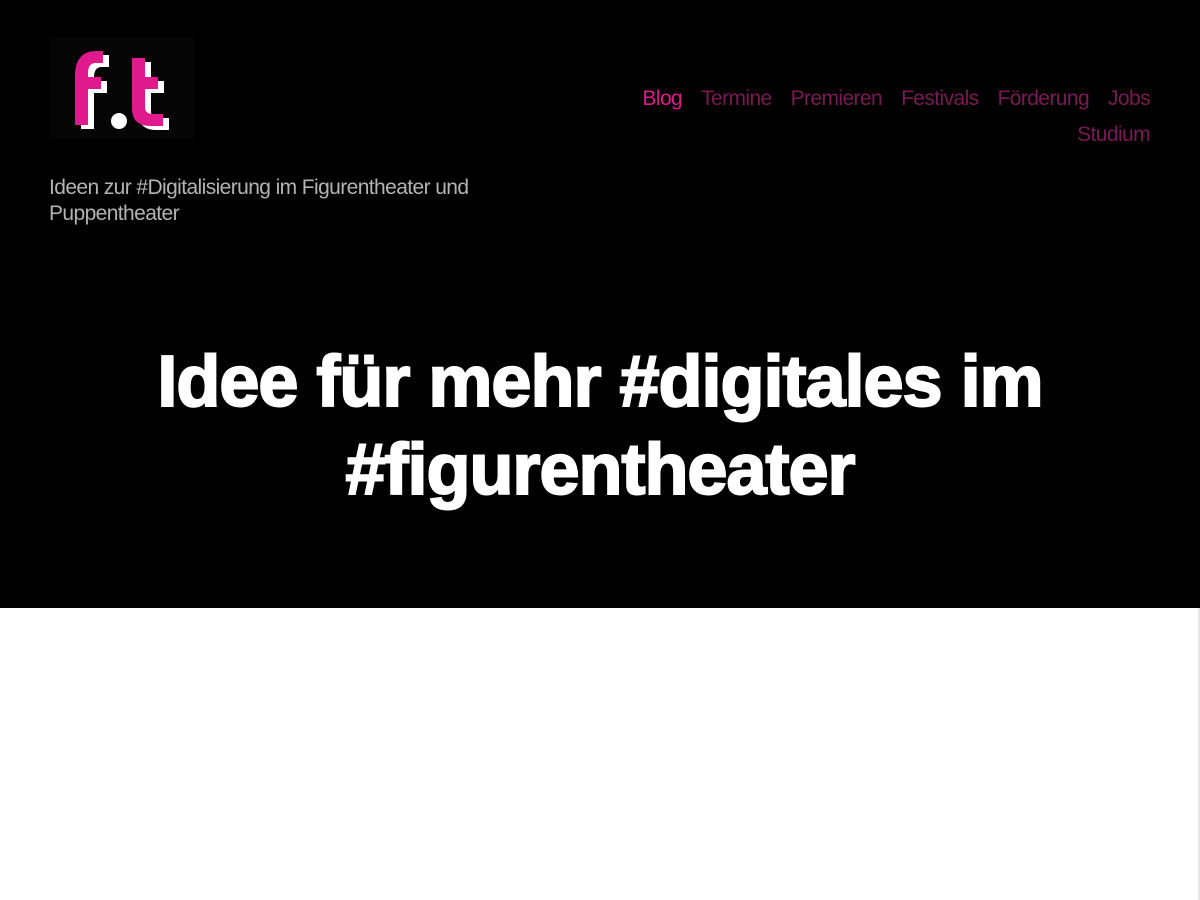 The height and width of the screenshot is (900, 1200). I want to click on nav-link-studium: Studium, so click(1113, 135).